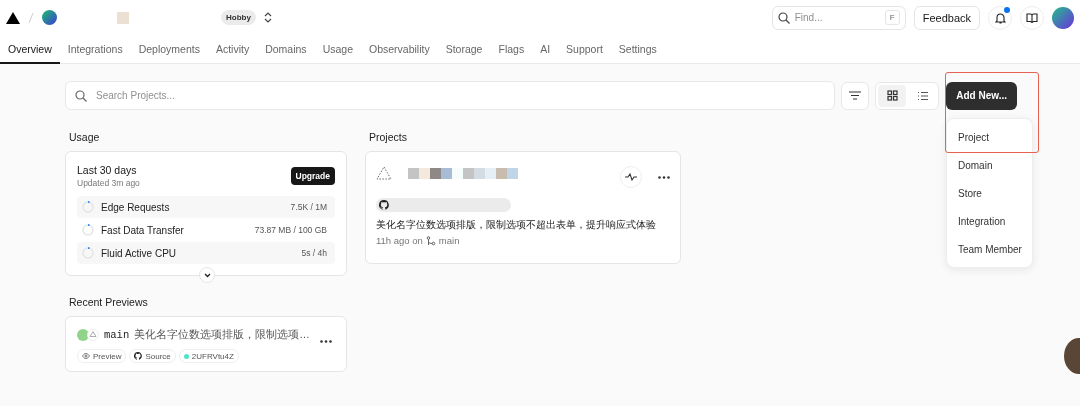 This screenshot has width=1080, height=406. Describe the element at coordinates (637, 49) in the screenshot. I see `nav-tab: Settings` at that location.